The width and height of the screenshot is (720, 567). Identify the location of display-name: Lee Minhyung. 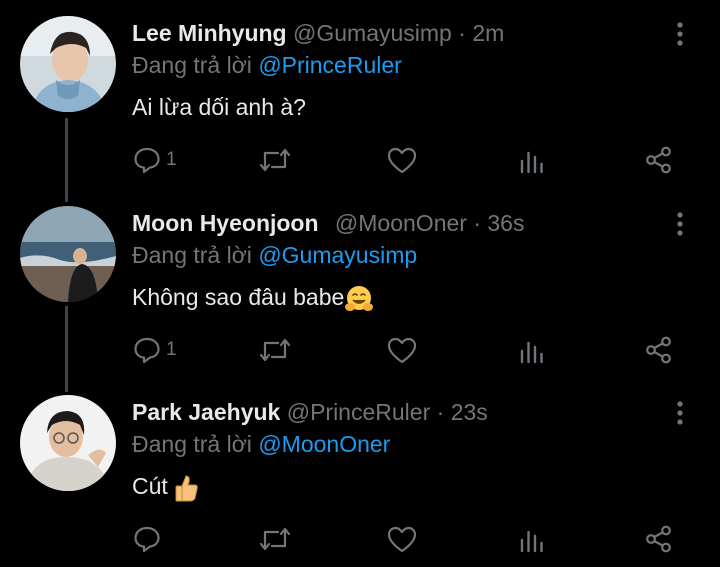
(209, 33).